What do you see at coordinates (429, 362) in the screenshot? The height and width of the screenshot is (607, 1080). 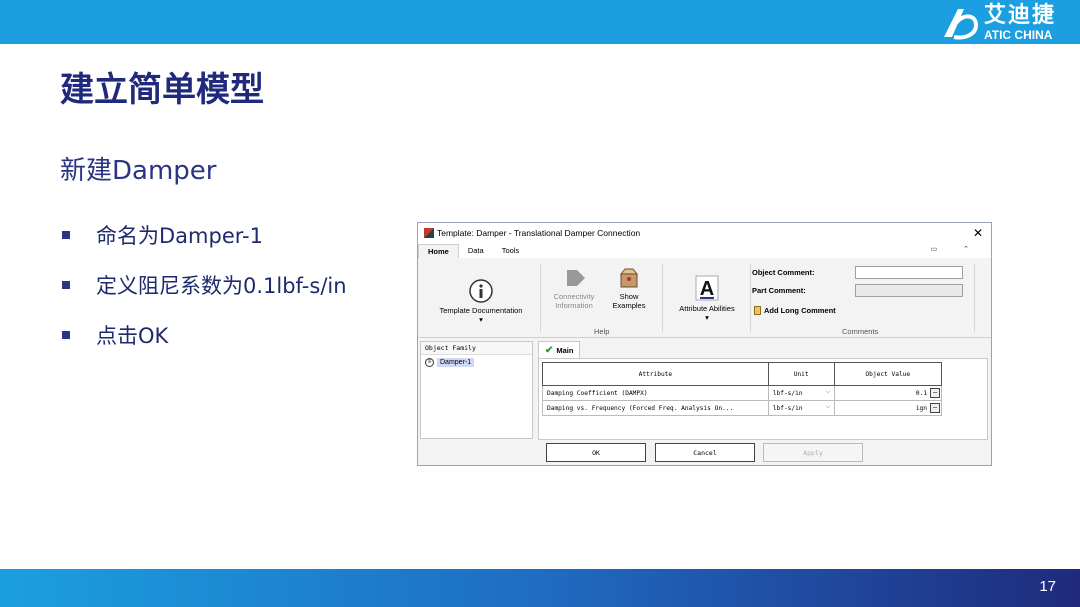 I see `damper-icon: ≡` at bounding box center [429, 362].